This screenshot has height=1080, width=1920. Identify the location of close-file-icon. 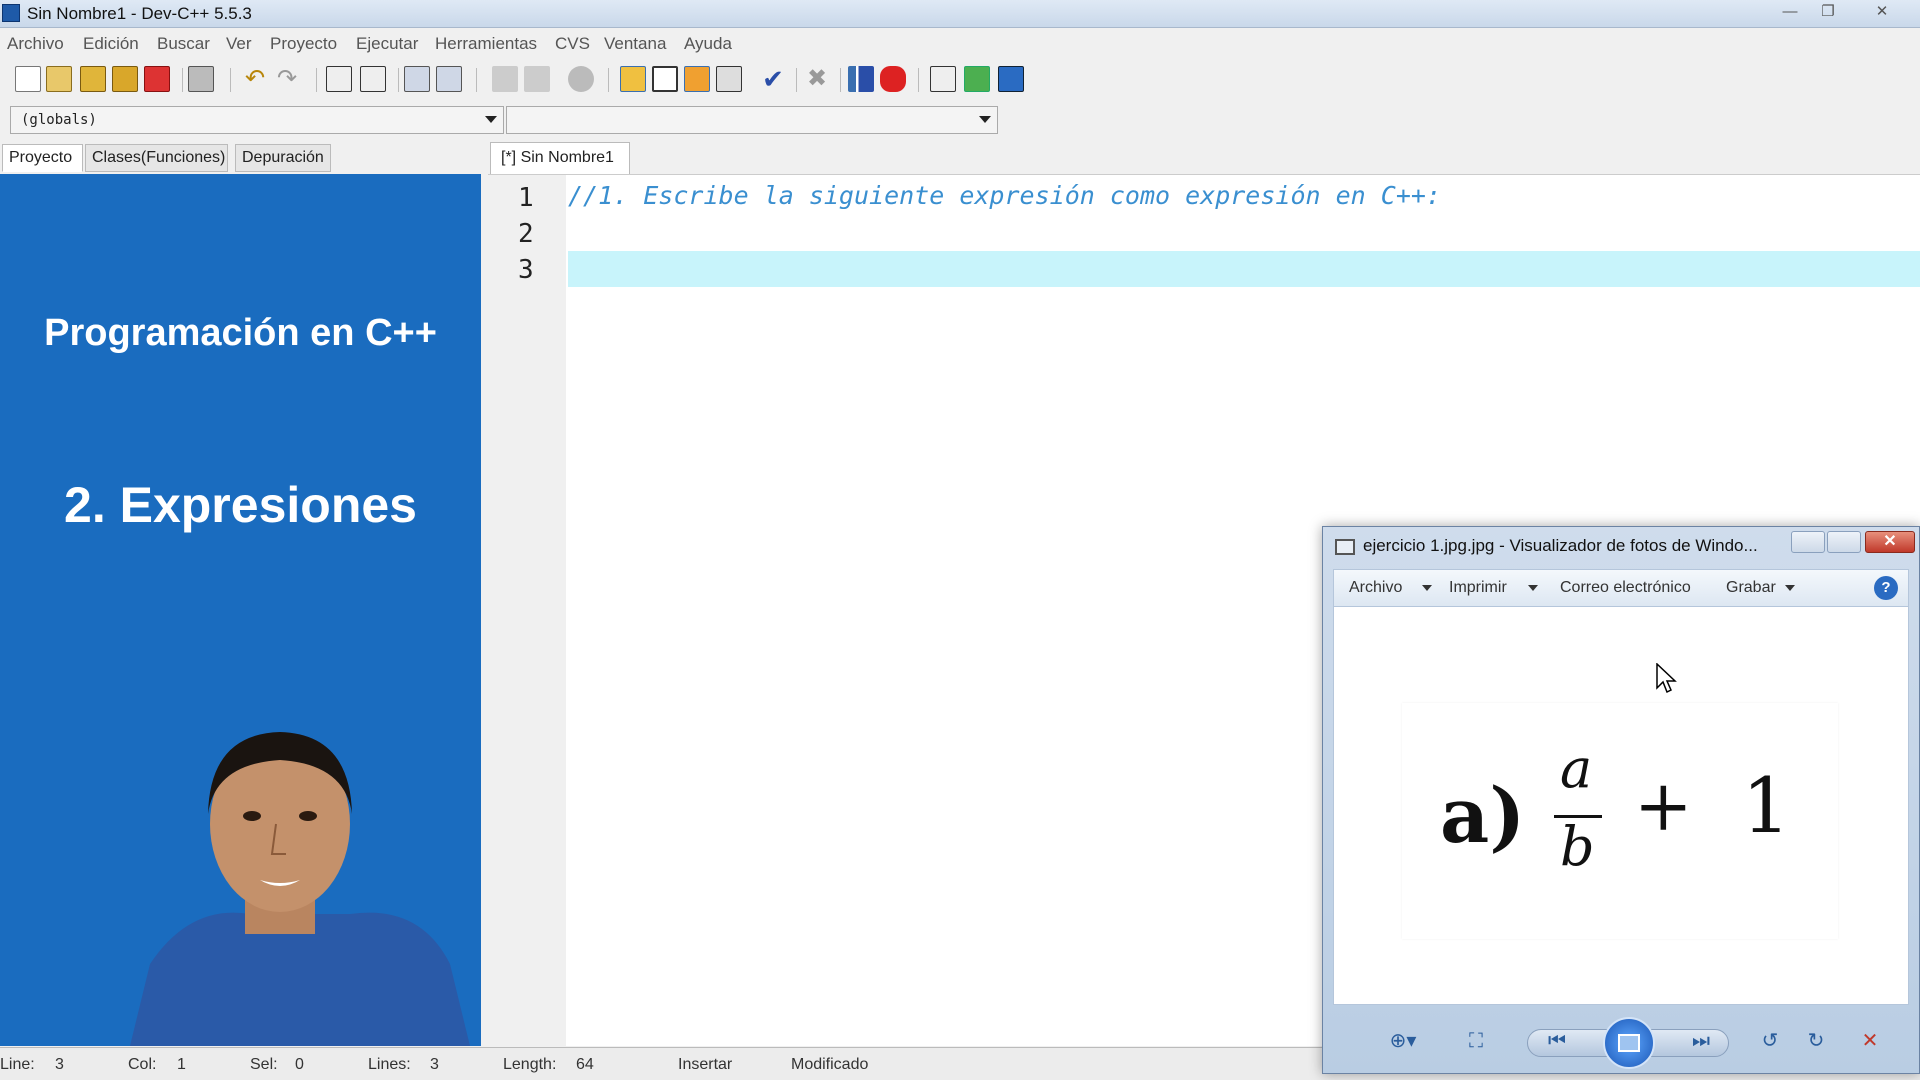
(157, 79).